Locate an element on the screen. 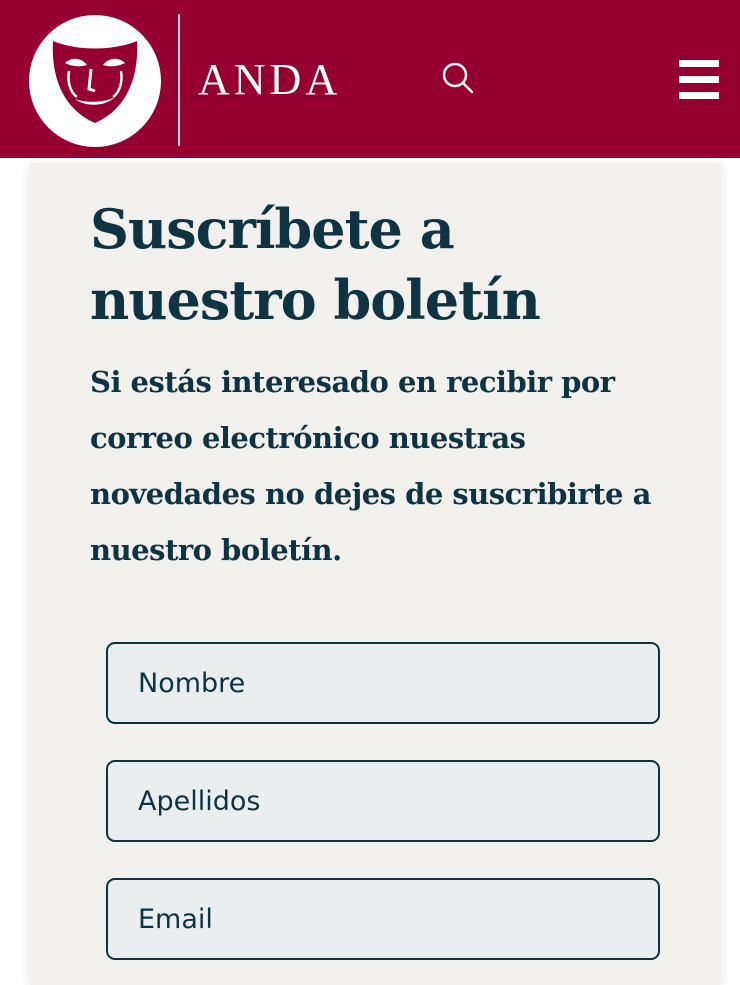 This screenshot has height=985, width=740. first-name-field is located at coordinates (383, 683).